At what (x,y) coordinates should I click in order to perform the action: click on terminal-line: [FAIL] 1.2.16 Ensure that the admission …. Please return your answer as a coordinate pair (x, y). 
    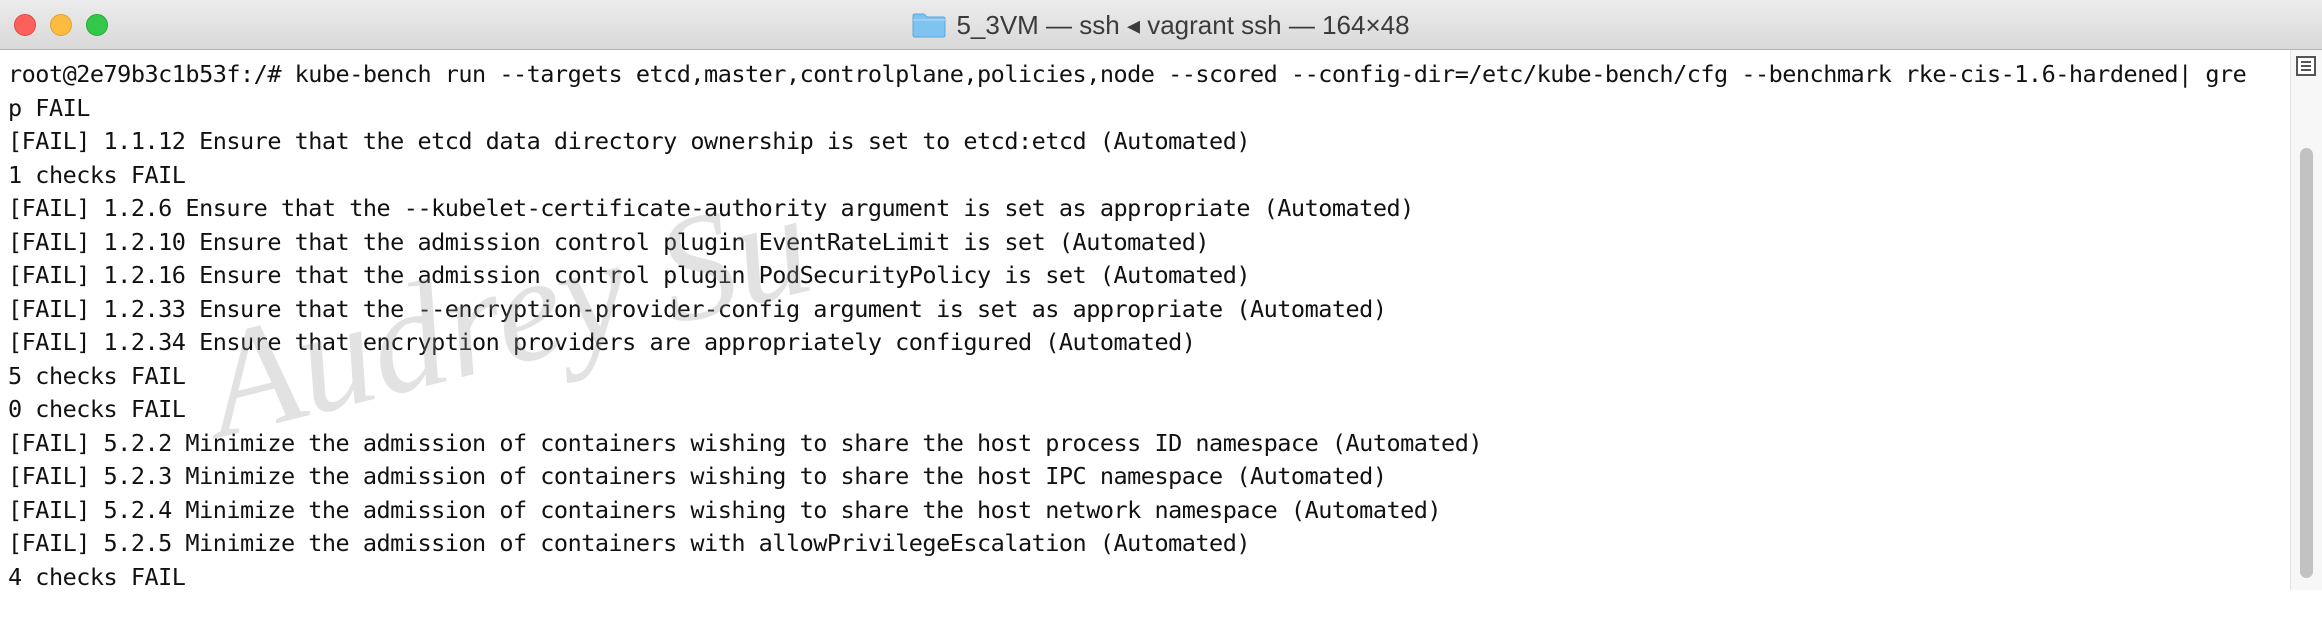
    Looking at the image, I should click on (629, 275).